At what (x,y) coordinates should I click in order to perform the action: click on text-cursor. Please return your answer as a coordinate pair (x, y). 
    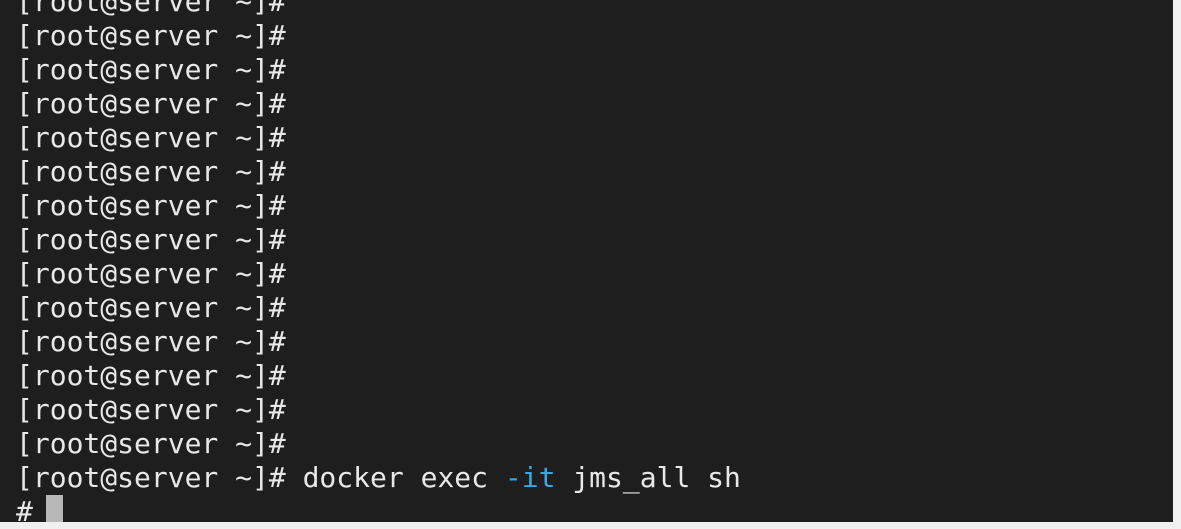
    Looking at the image, I should click on (54, 508).